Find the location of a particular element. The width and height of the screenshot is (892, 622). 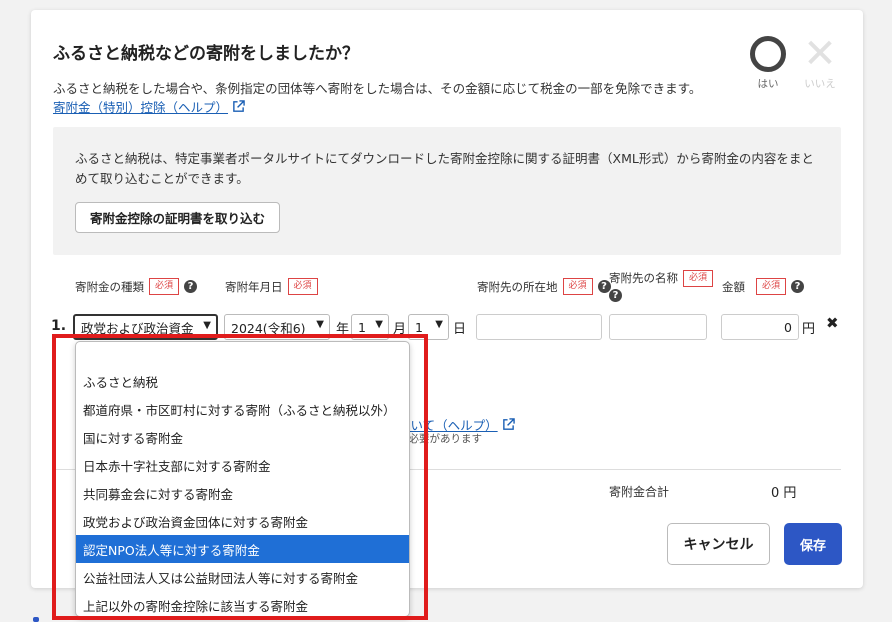

help-link-donation-deduction: 寄附金（特別）控除（ヘルプ） is located at coordinates (149, 106).